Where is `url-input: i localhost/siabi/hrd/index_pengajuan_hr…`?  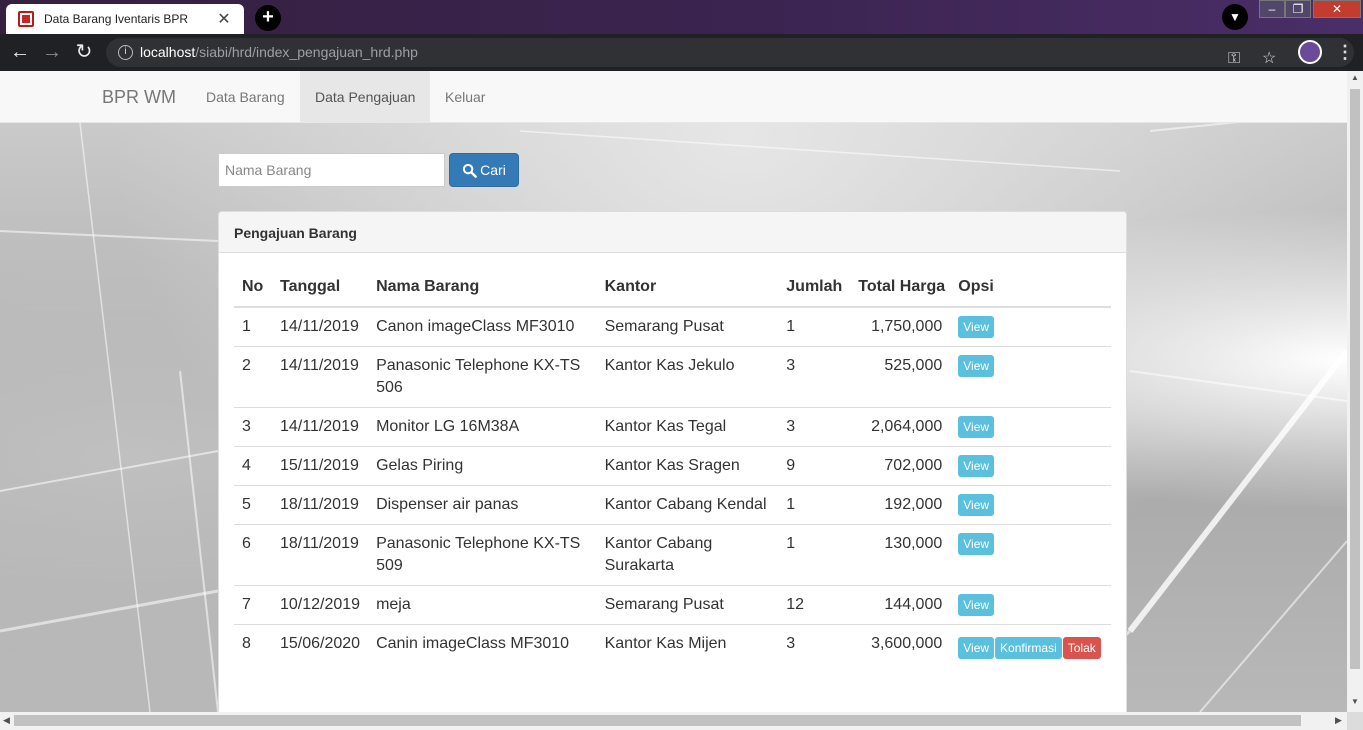 url-input: i localhost/siabi/hrd/index_pengajuan_hr… is located at coordinates (730, 52).